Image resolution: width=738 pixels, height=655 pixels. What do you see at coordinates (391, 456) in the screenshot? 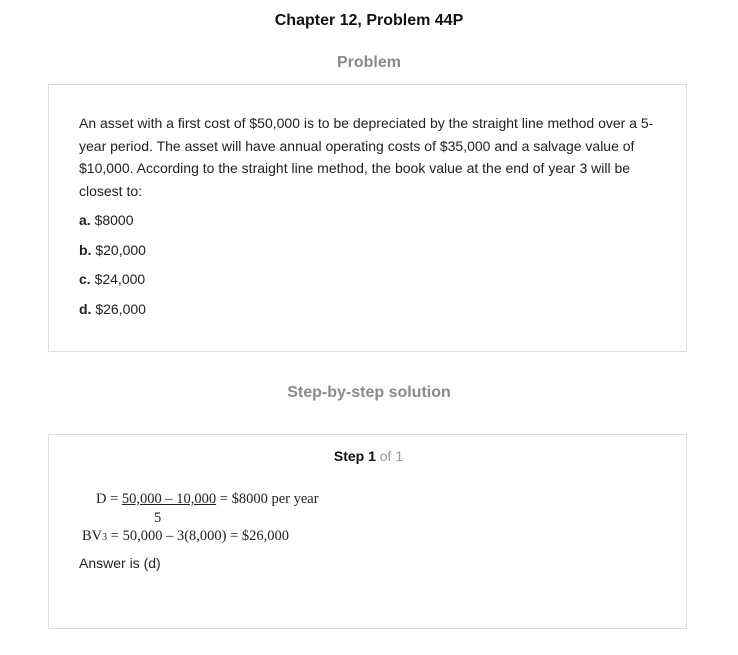
I see `step-count: of 1` at bounding box center [391, 456].